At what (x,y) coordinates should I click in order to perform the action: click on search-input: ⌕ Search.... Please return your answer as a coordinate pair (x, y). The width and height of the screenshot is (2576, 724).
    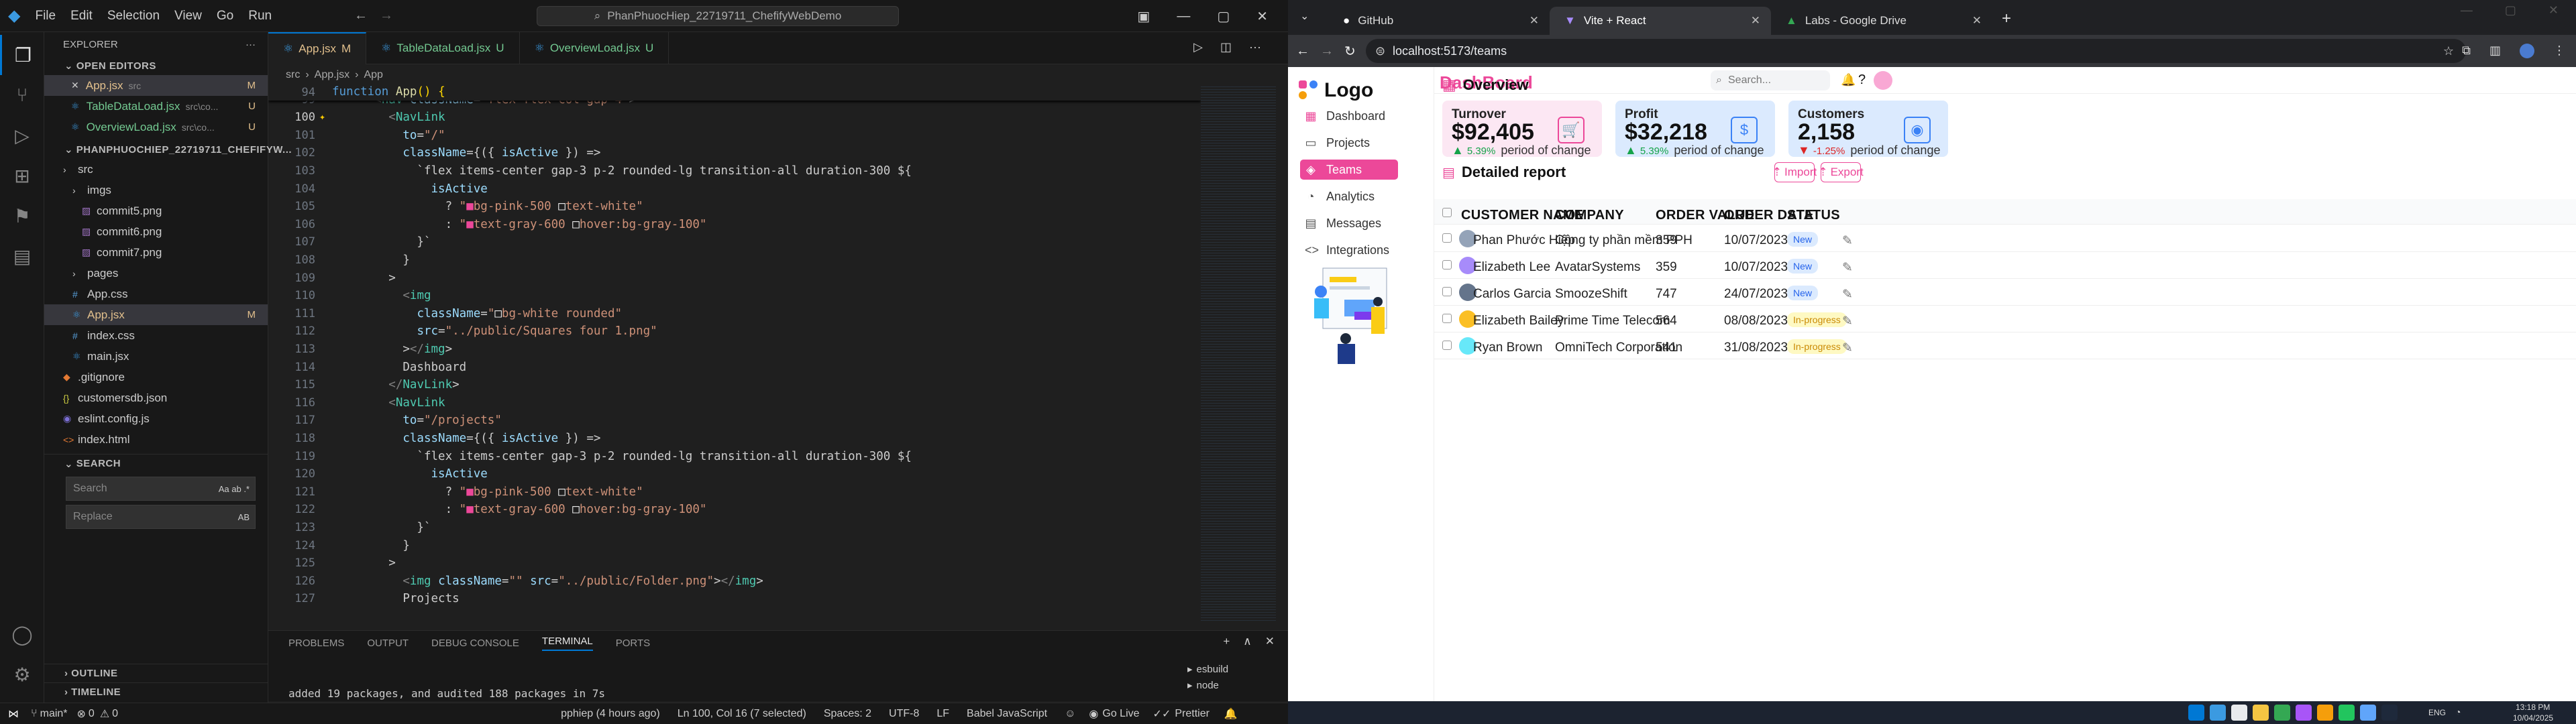
    Looking at the image, I should click on (1770, 80).